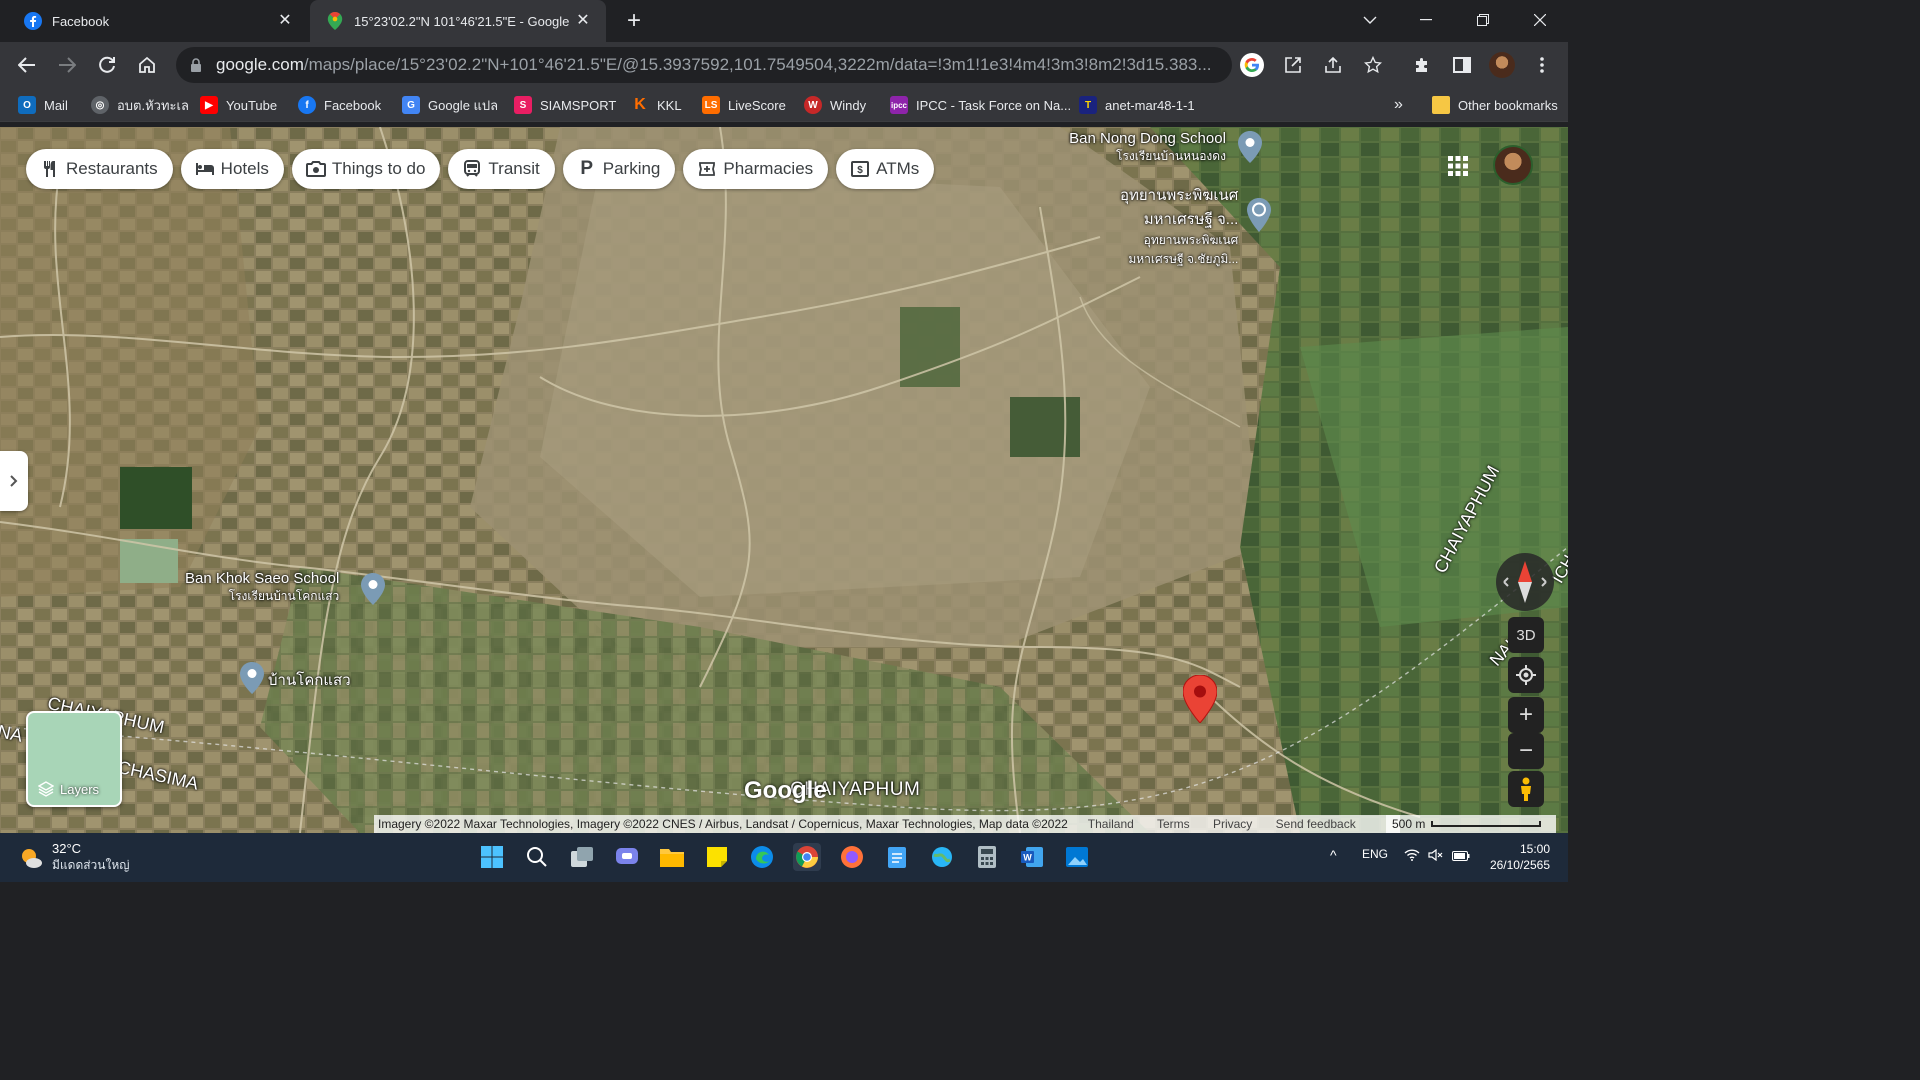 The width and height of the screenshot is (1920, 1080). Describe the element at coordinates (1502, 65) in the screenshot. I see `profile-button` at that location.